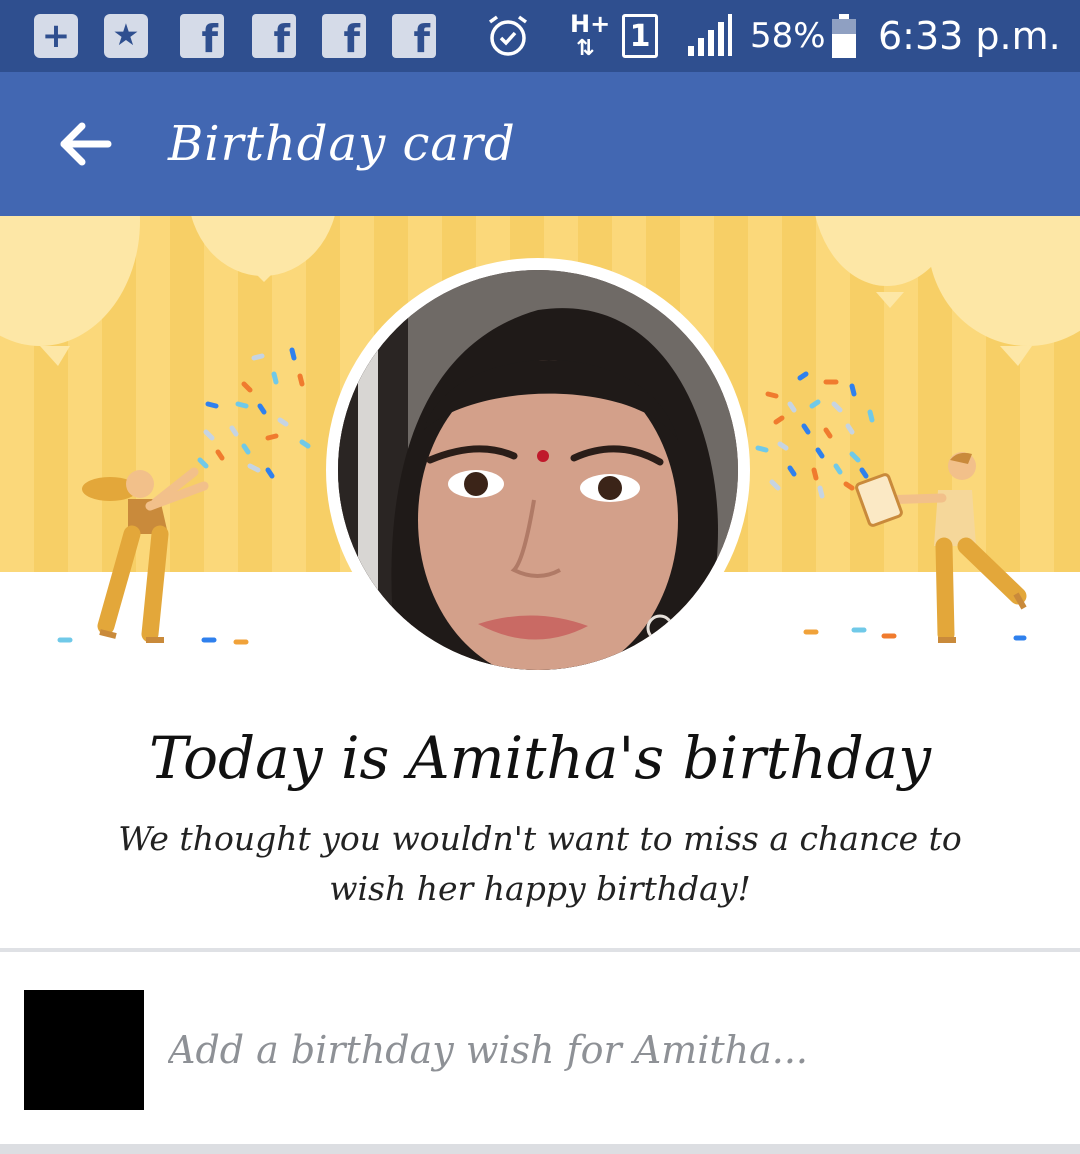 The height and width of the screenshot is (1154, 1080). What do you see at coordinates (608, 1050) in the screenshot?
I see `birthday-wish-input` at bounding box center [608, 1050].